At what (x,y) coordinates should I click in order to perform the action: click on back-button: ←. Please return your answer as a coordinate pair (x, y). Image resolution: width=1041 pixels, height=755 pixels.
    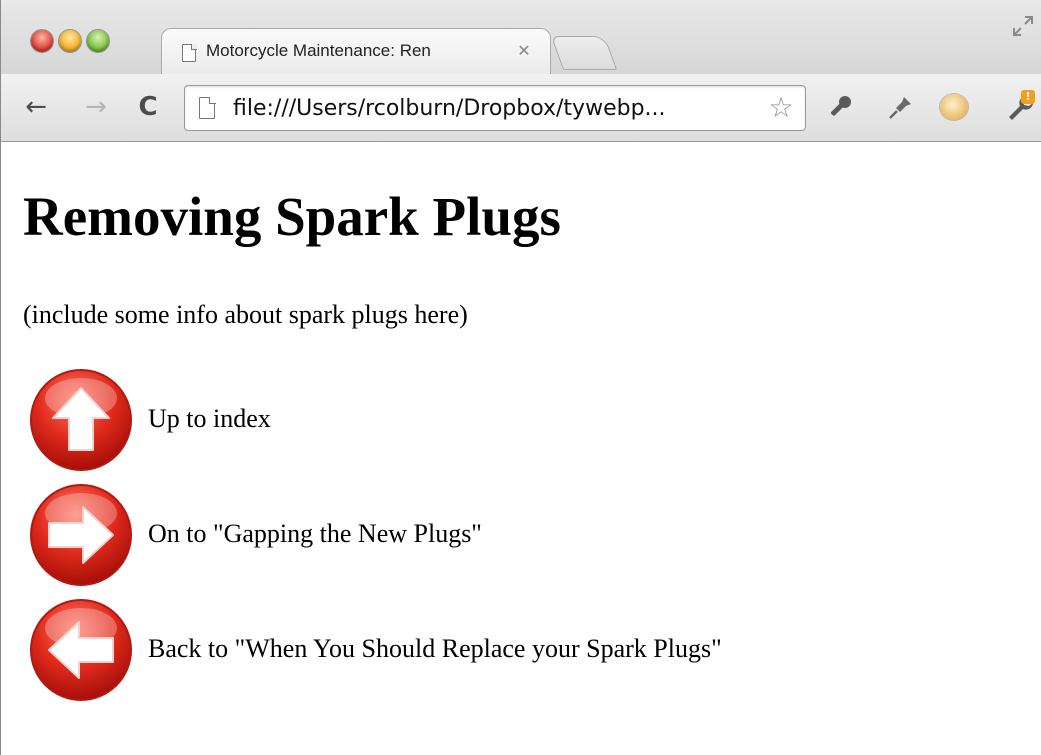
    Looking at the image, I should click on (36, 107).